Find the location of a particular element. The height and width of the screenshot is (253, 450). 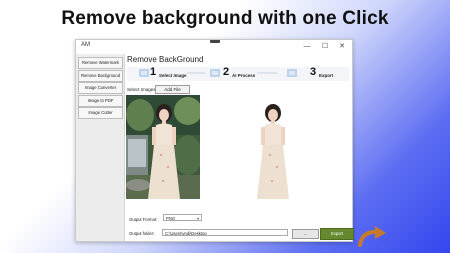

processed-image-preview is located at coordinates (273, 147).